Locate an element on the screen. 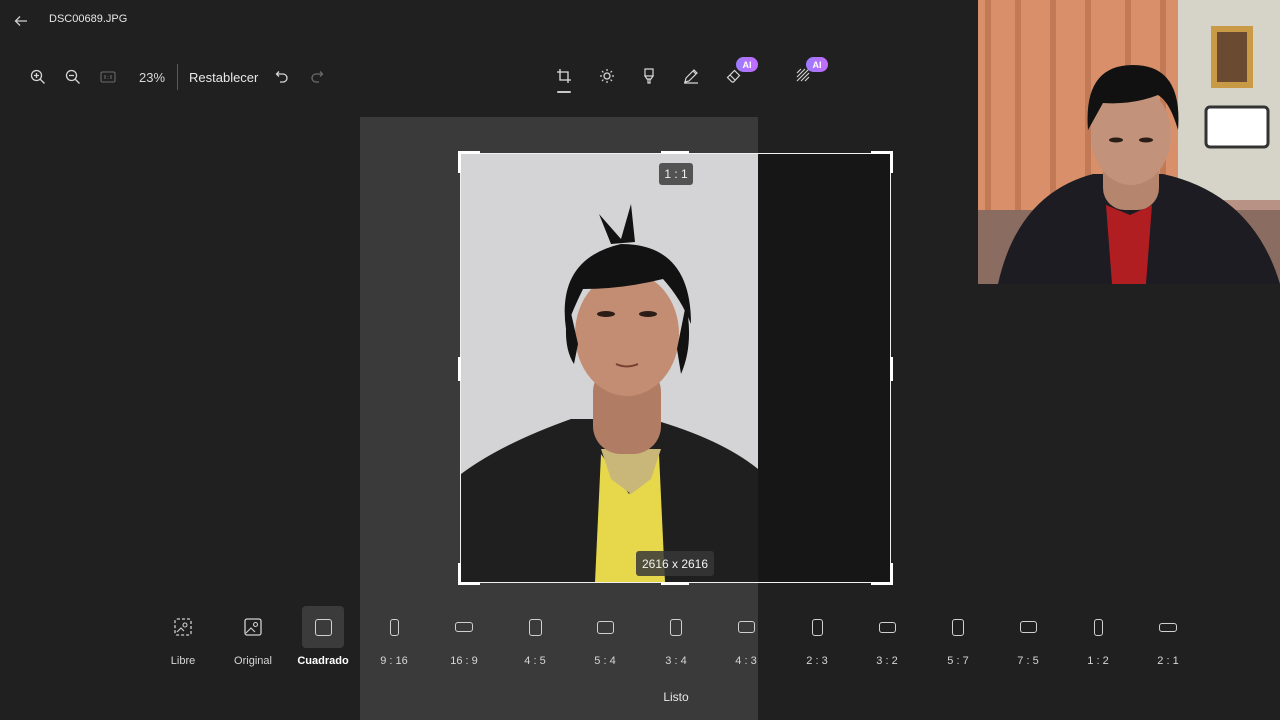 Image resolution: width=1280 pixels, height=720 pixels. portrait-1-2-icon is located at coordinates (1098, 627).